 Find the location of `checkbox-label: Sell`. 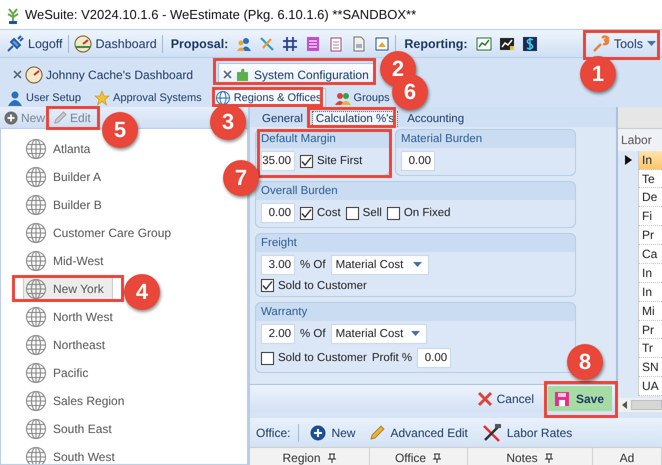

checkbox-label: Sell is located at coordinates (372, 213).